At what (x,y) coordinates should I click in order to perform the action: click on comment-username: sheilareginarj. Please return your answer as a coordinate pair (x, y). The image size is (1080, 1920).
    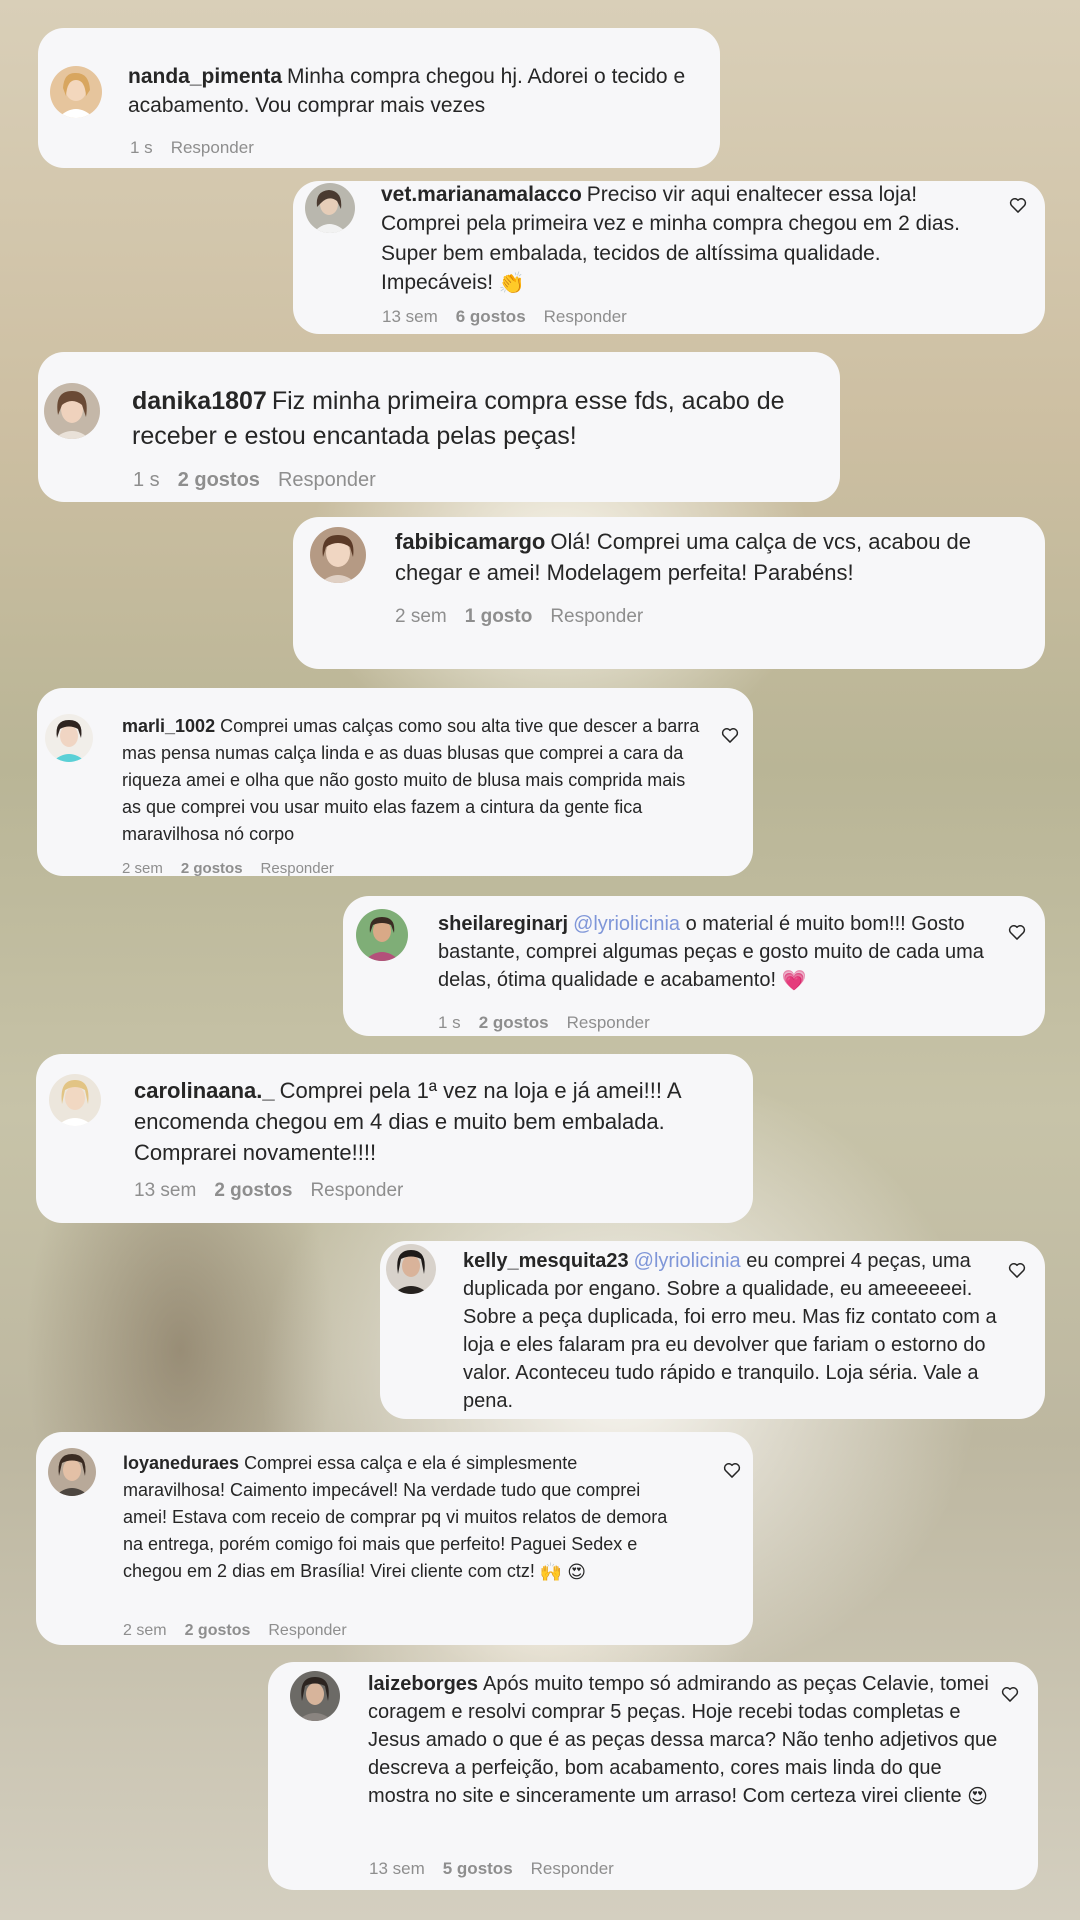
    Looking at the image, I should click on (503, 924).